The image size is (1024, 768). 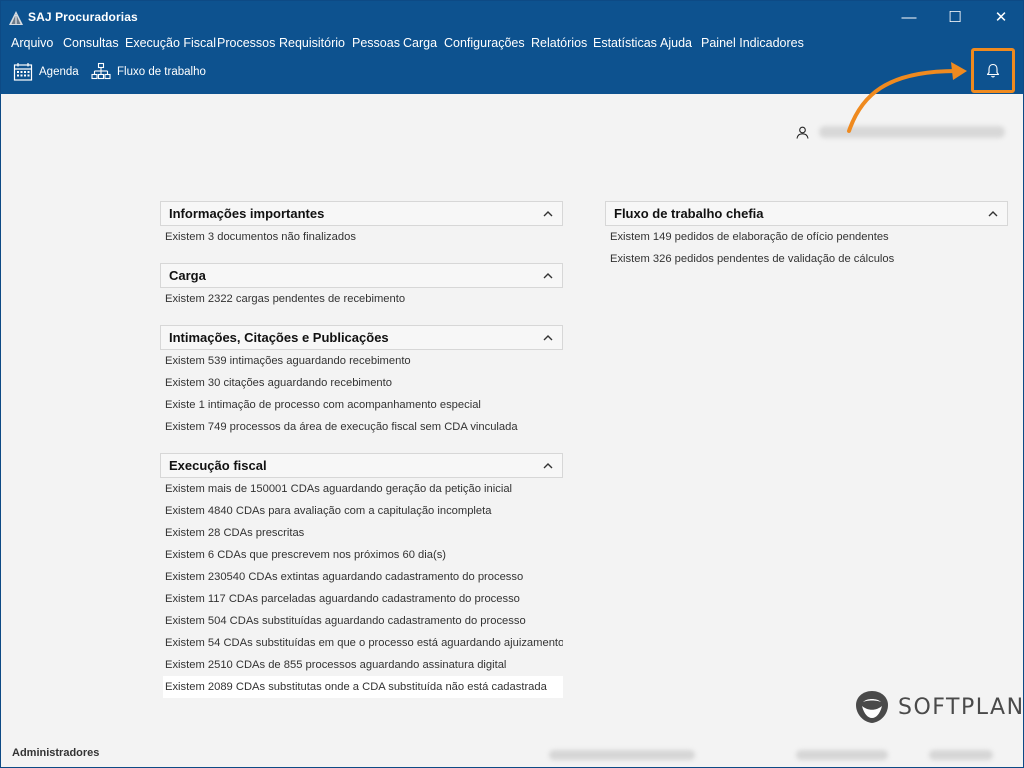 I want to click on app-logo-icon, so click(x=16, y=18).